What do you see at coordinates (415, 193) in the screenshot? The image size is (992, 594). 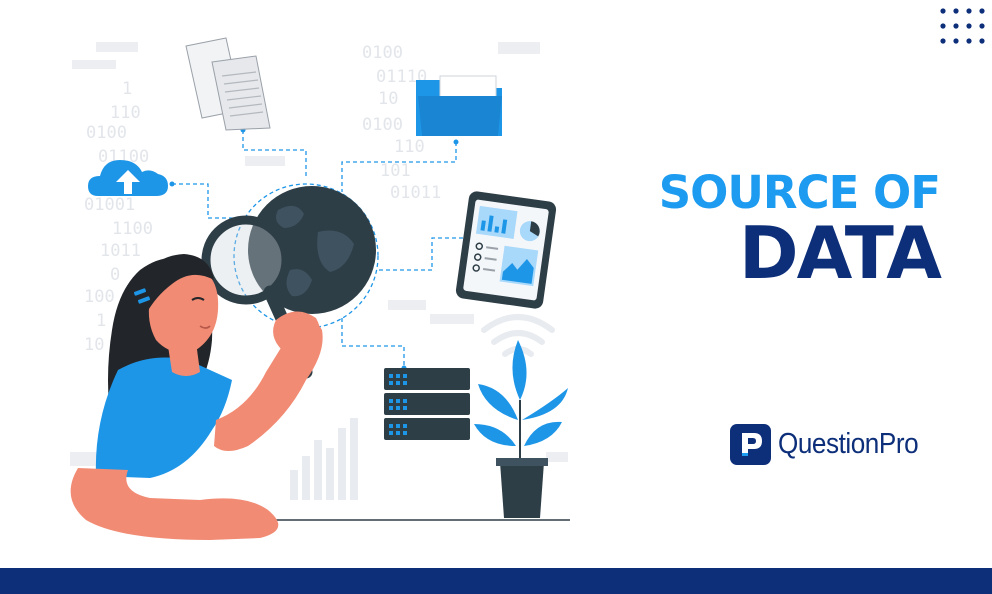 I see `binary-text: 01011` at bounding box center [415, 193].